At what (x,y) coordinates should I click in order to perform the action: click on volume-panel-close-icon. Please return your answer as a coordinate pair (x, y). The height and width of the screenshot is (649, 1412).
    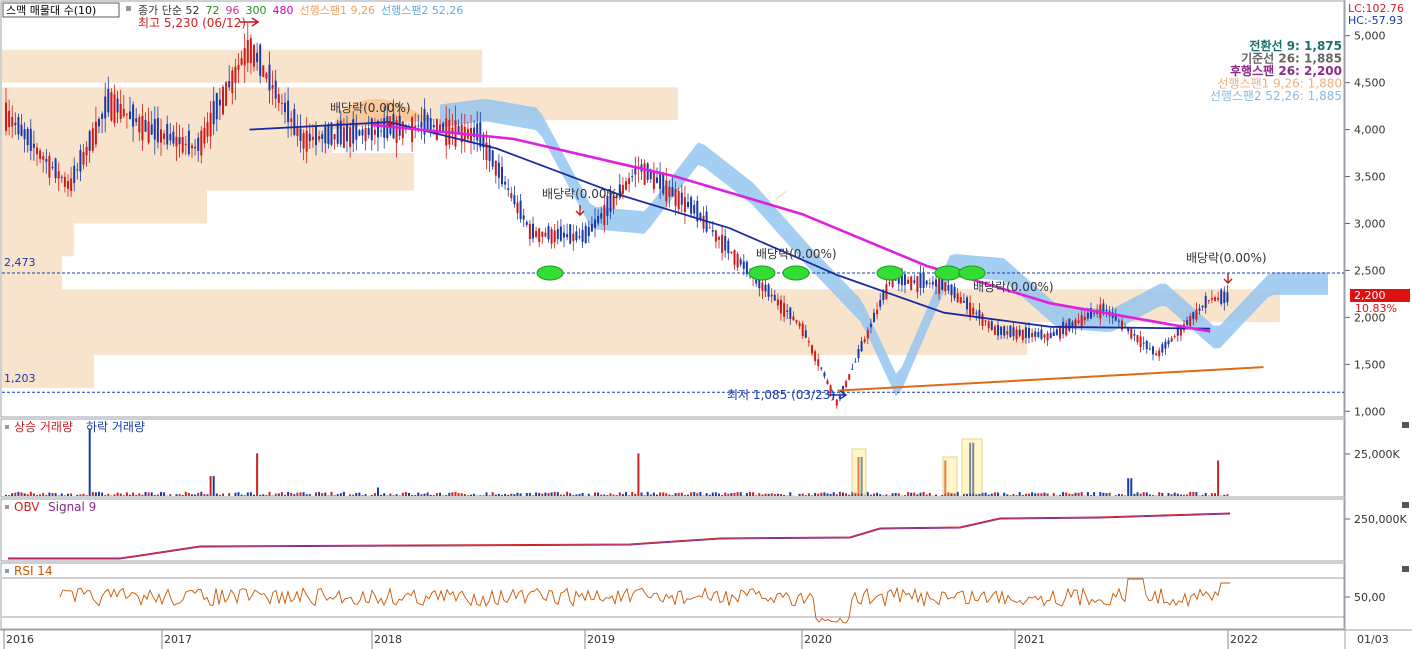
    Looking at the image, I should click on (1405, 425).